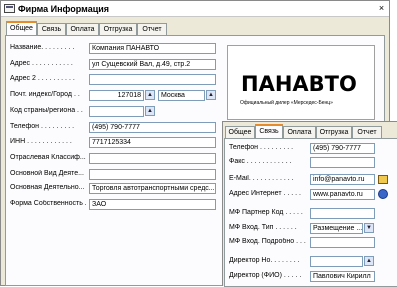 The height and width of the screenshot is (287, 397). Describe the element at coordinates (152, 142) in the screenshot. I see `inn-field: 7717125334` at that location.